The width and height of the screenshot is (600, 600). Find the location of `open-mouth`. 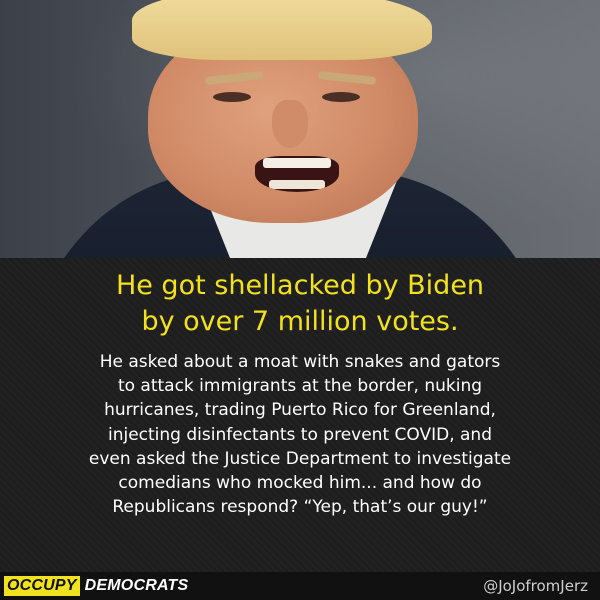

open-mouth is located at coordinates (297, 174).